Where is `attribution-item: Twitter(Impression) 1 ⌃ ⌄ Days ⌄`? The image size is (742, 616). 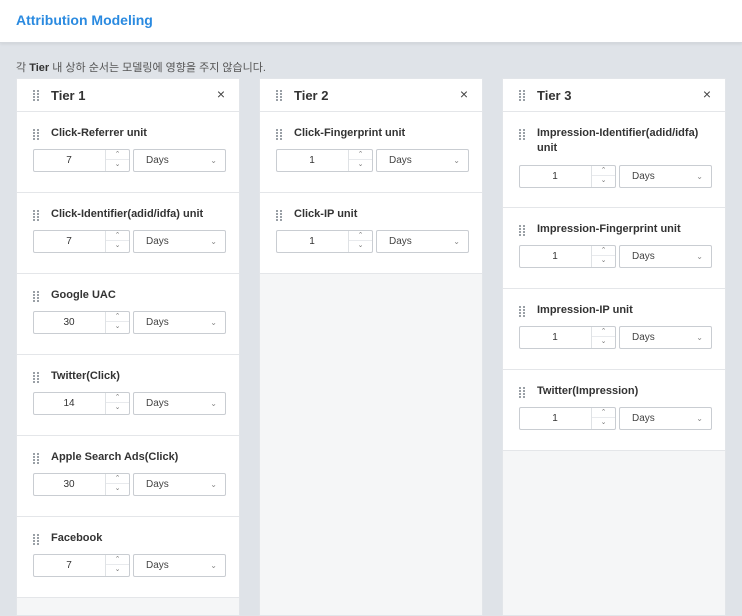 attribution-item: Twitter(Impression) 1 ⌃ ⌄ Days ⌄ is located at coordinates (614, 410).